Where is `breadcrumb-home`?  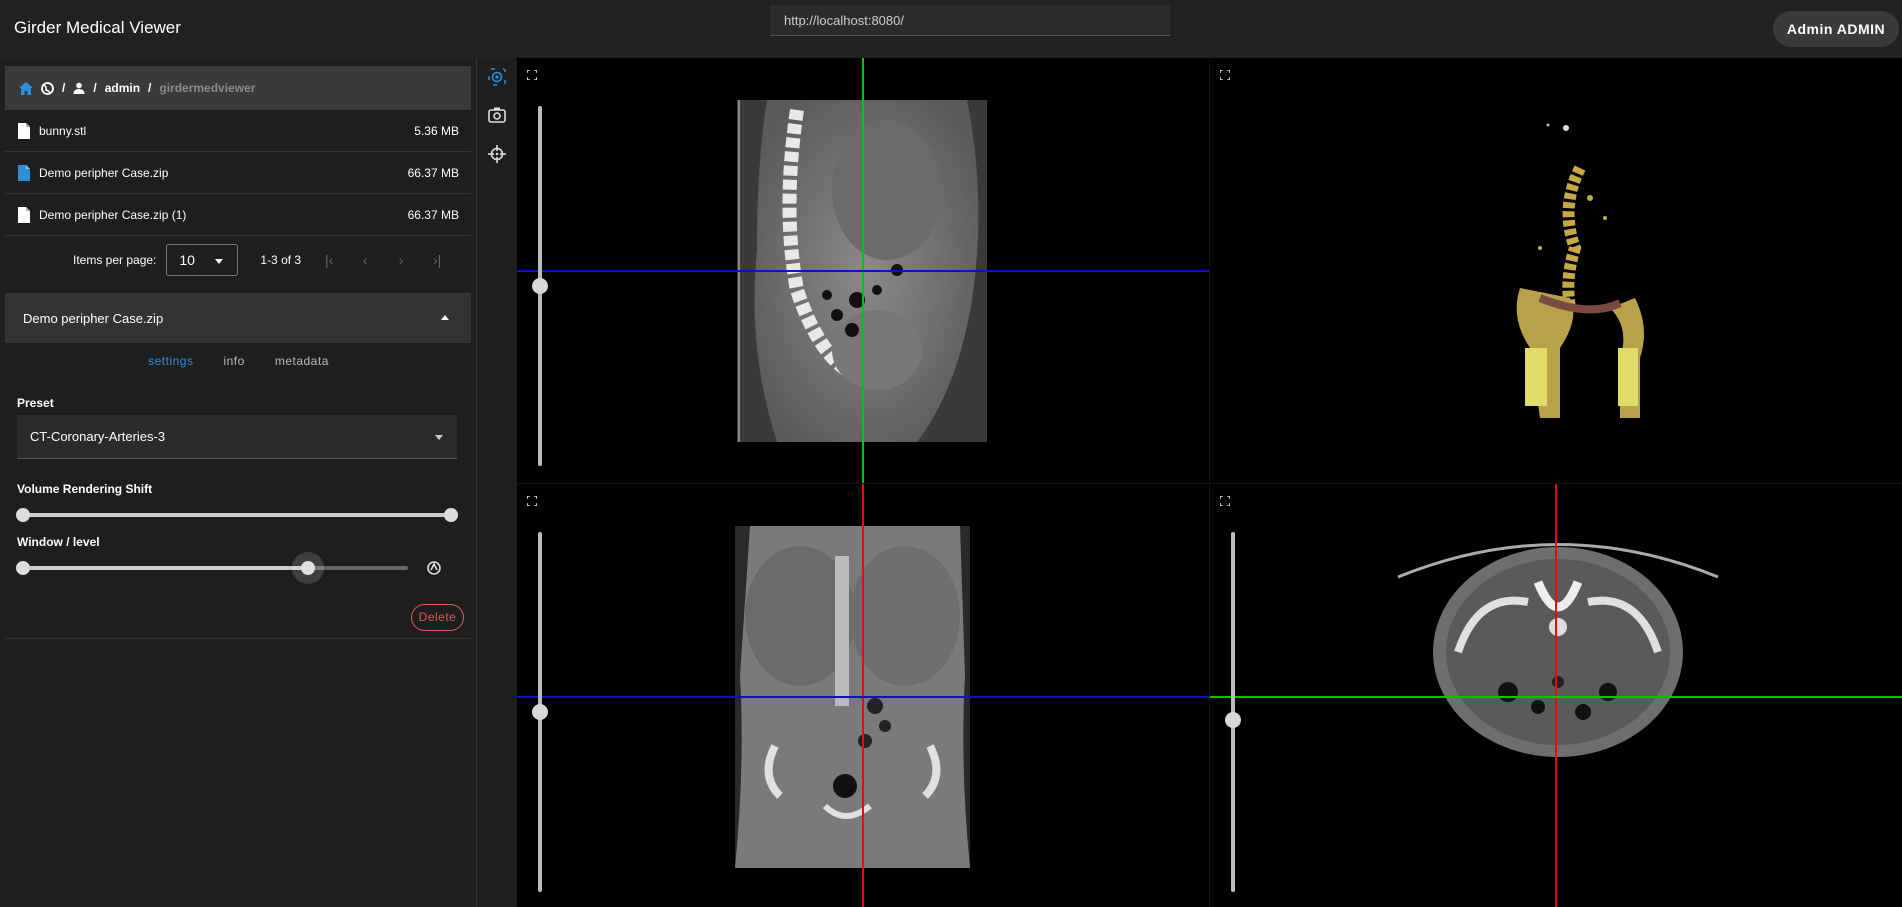 breadcrumb-home is located at coordinates (26, 88).